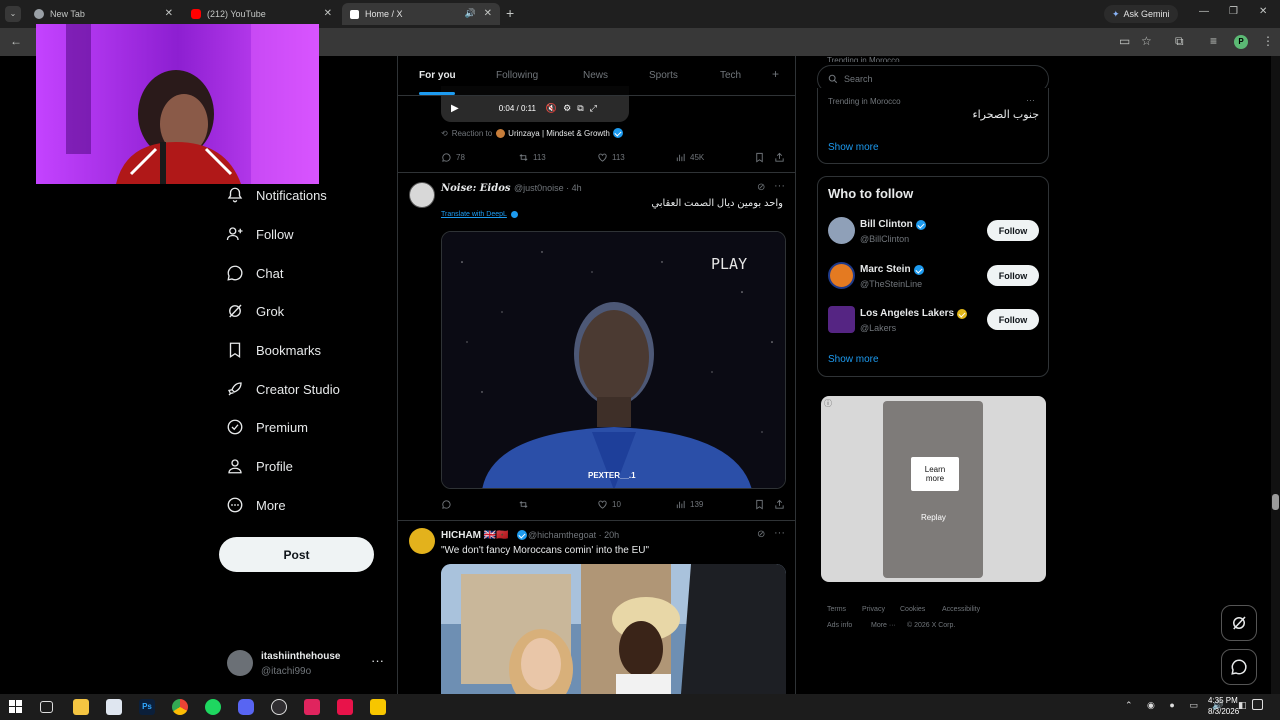 This screenshot has height=720, width=1280. Describe the element at coordinates (16, 41) in the screenshot. I see `back-icon: ←` at that location.